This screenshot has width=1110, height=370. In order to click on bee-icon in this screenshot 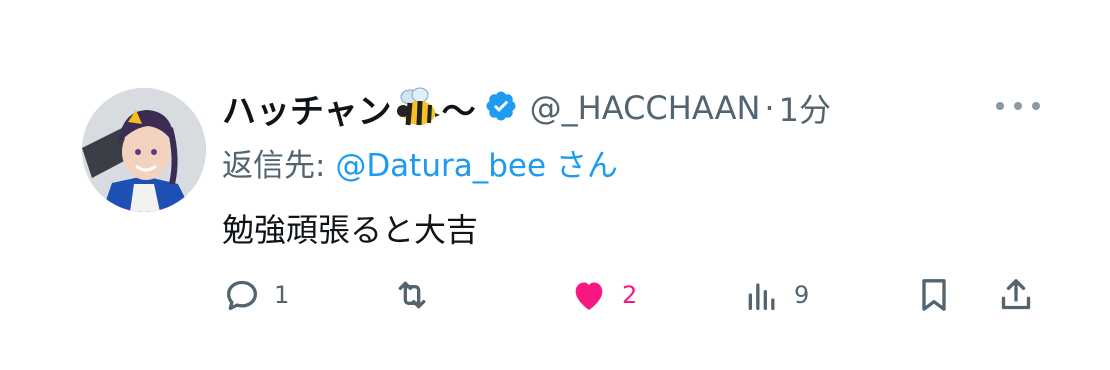, I will do `click(417, 108)`.